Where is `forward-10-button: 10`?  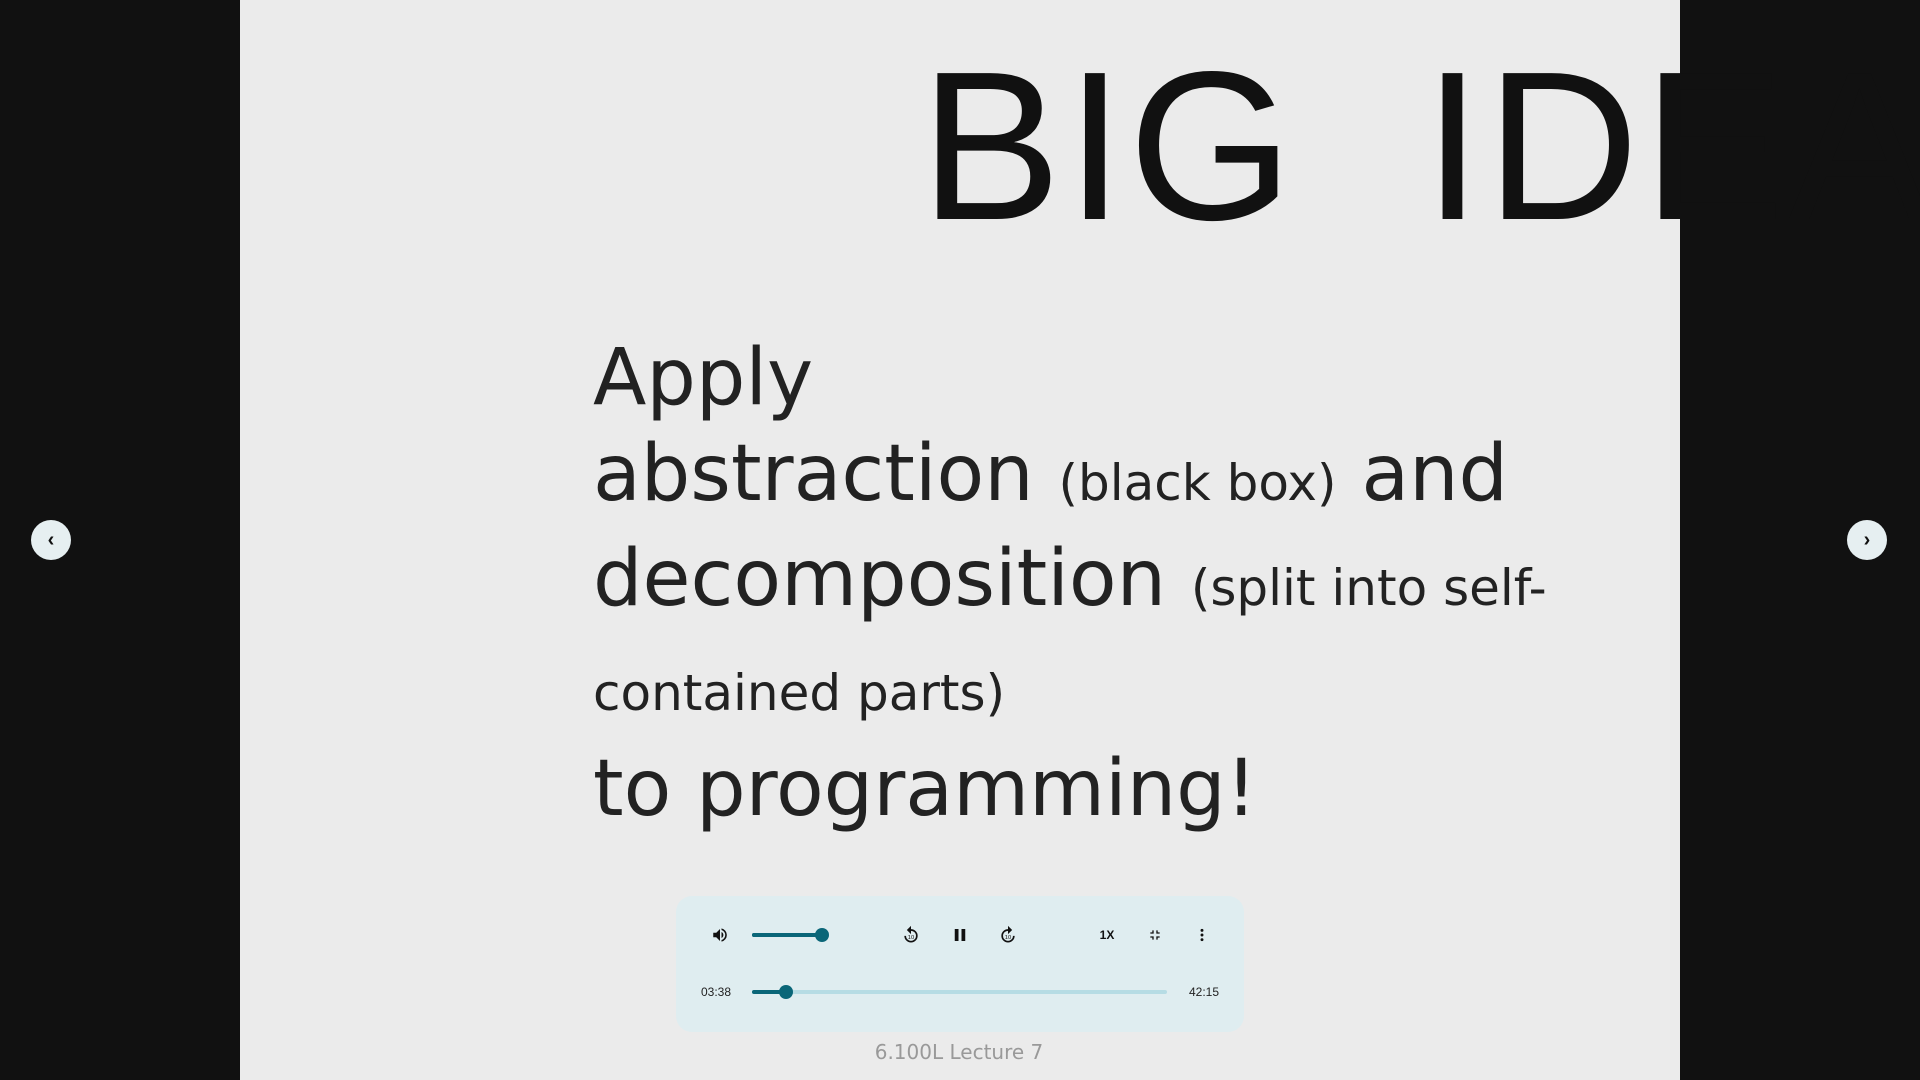
forward-10-button: 10 is located at coordinates (1008, 935).